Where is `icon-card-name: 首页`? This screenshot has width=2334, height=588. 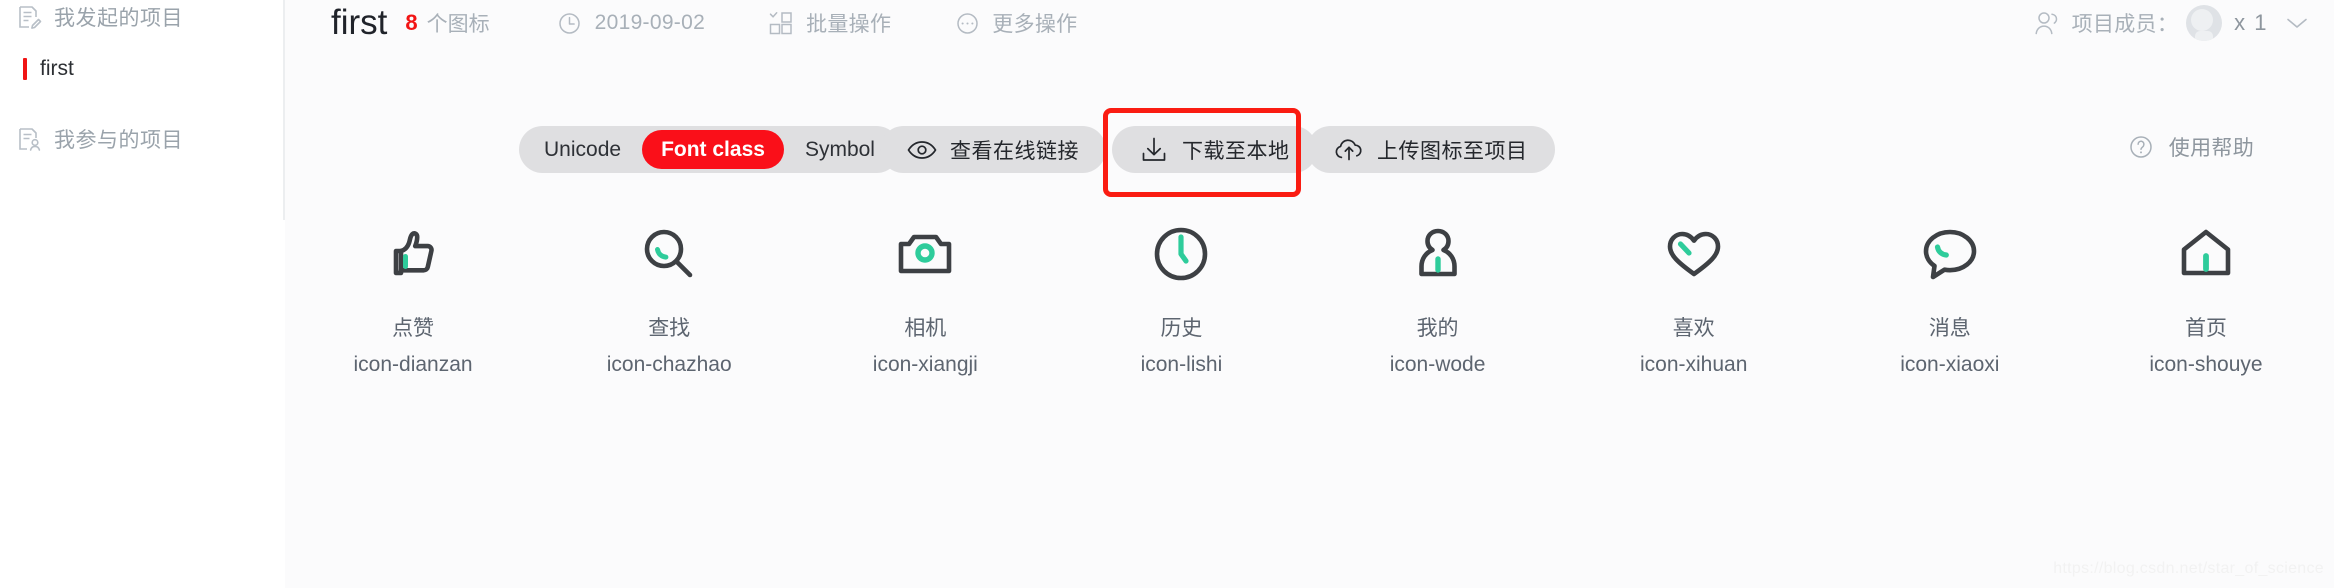
icon-card-name: 首页 is located at coordinates (2205, 328).